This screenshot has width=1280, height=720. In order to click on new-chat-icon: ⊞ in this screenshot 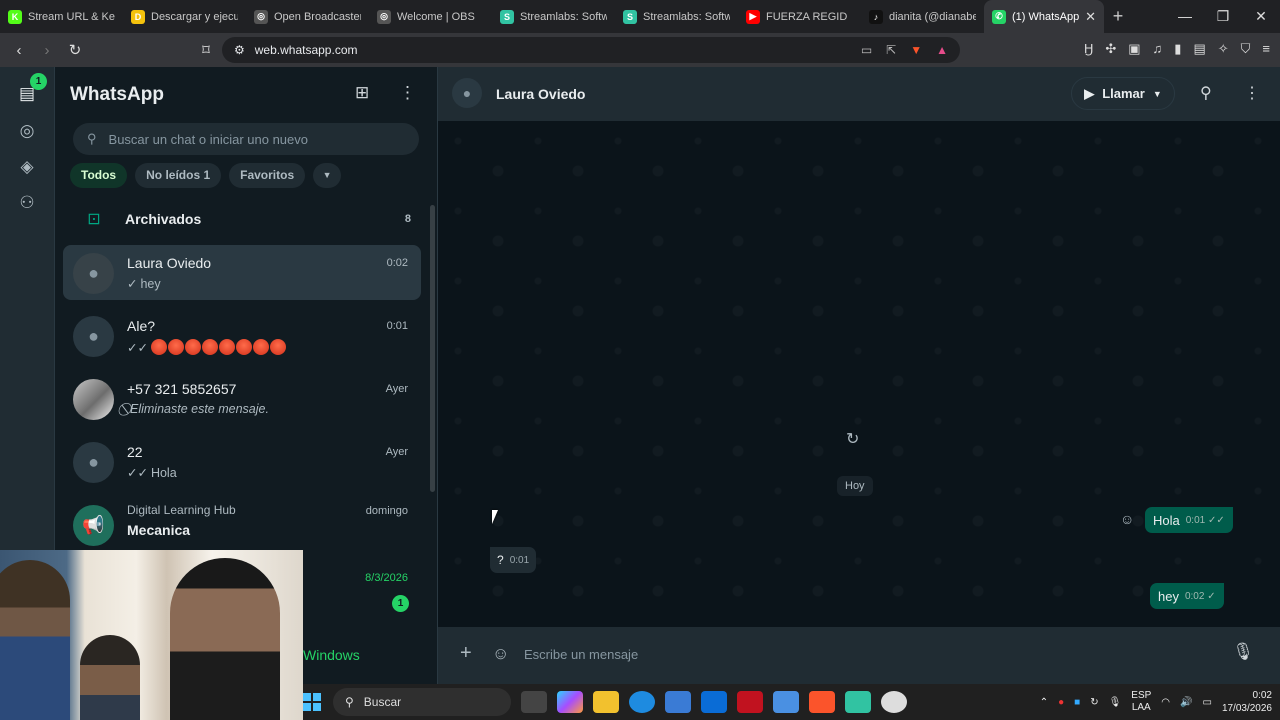, I will do `click(362, 93)`.